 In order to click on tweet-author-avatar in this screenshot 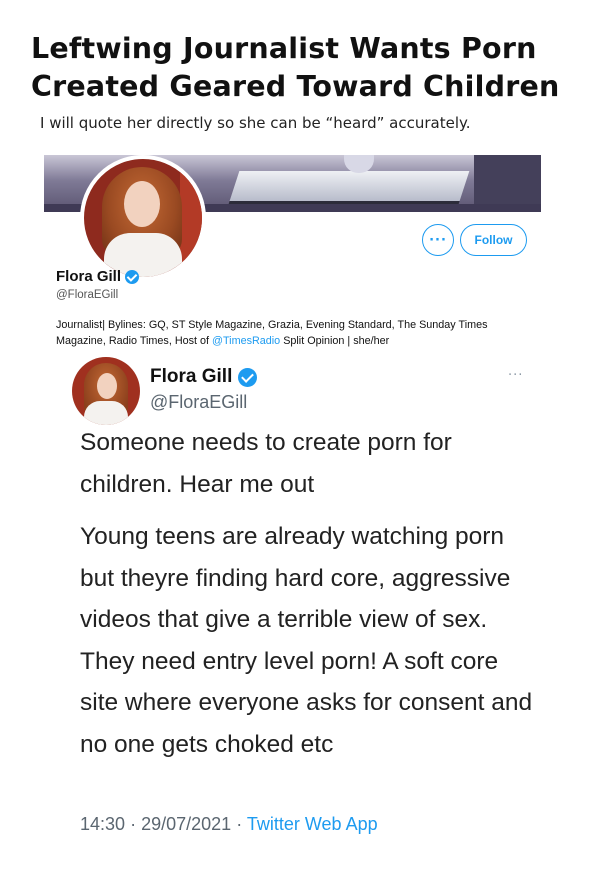, I will do `click(106, 391)`.